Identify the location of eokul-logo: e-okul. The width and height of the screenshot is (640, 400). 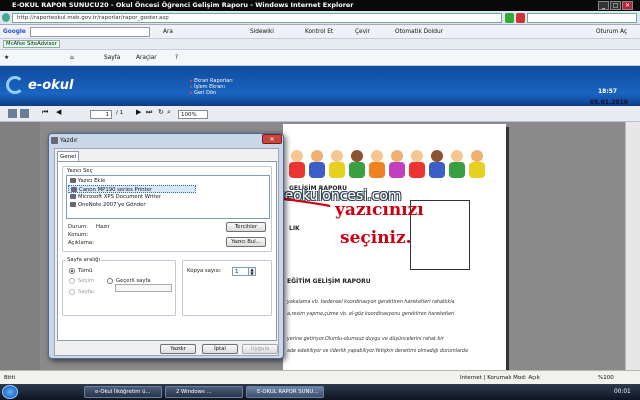
(51, 85).